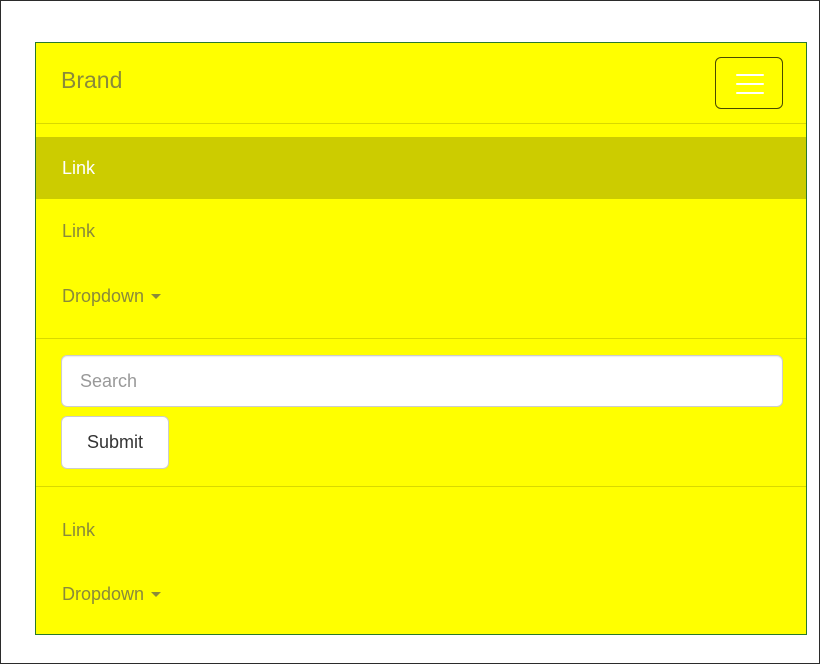 Image resolution: width=820 pixels, height=664 pixels. I want to click on nav-item-link-active: Link, so click(421, 168).